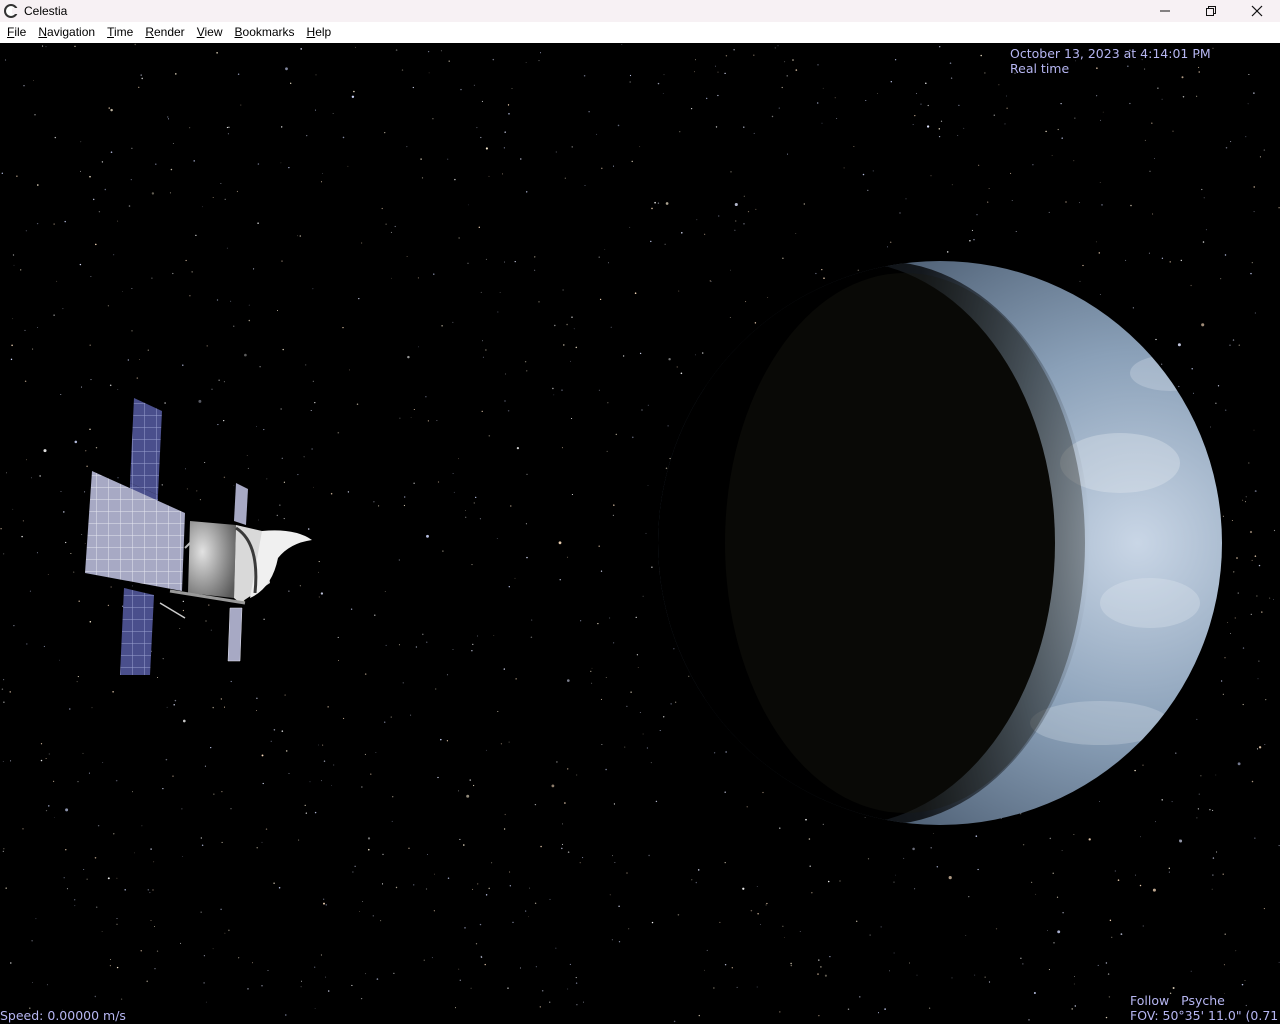 Image resolution: width=1280 pixels, height=1024 pixels. Describe the element at coordinates (1211, 11) in the screenshot. I see `maximize-button` at that location.